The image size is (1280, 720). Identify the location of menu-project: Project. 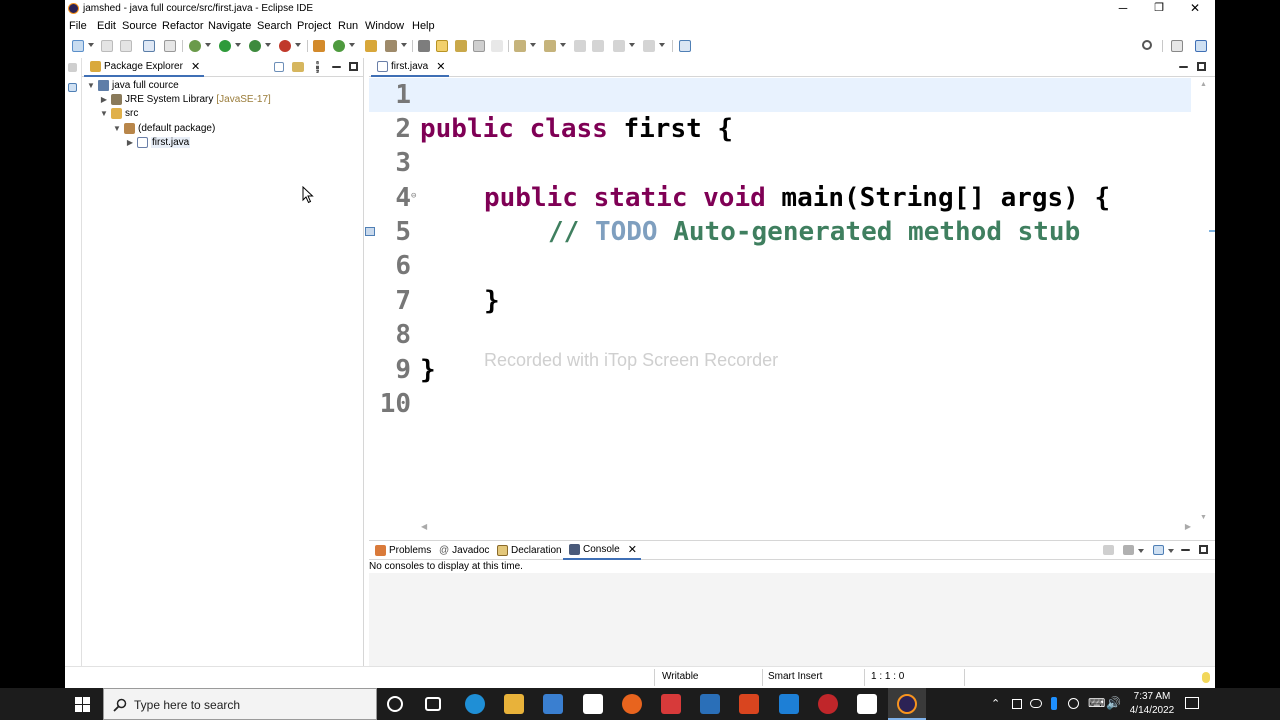
(314, 26).